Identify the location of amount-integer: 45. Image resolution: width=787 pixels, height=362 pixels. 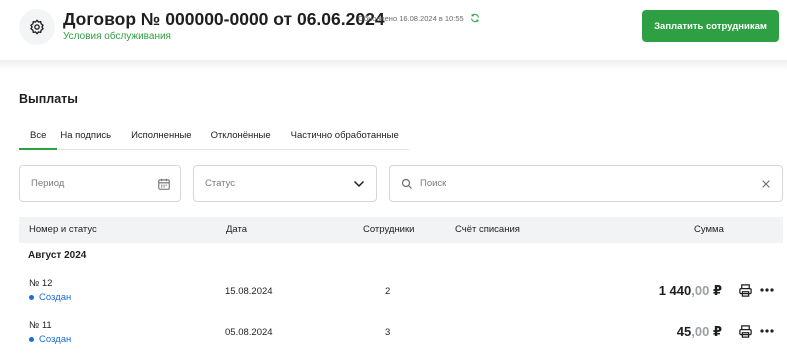
(684, 331).